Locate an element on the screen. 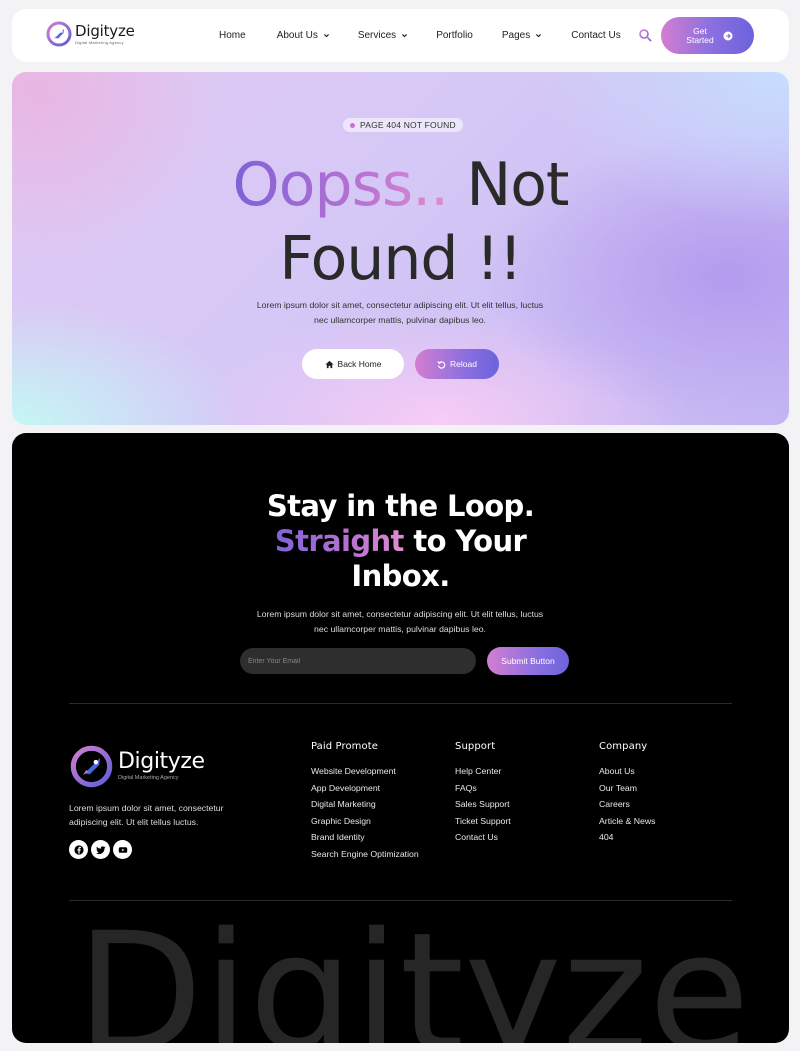 The image size is (800, 1051). nav-contact-us: Contact Us is located at coordinates (595, 35).